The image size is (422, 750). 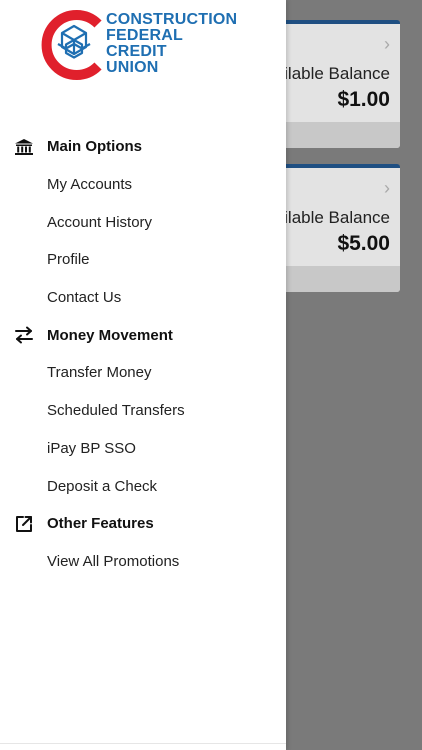 I want to click on account-card-body: › nilable Balance $1.00, so click(x=336, y=73).